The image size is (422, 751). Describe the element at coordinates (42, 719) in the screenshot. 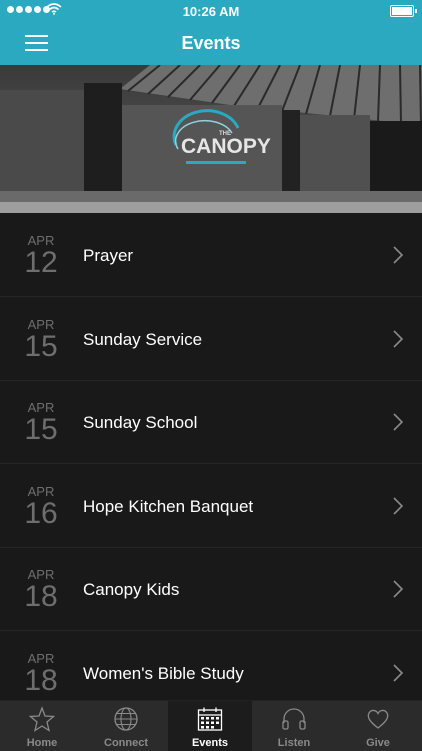

I see `star-icon` at that location.